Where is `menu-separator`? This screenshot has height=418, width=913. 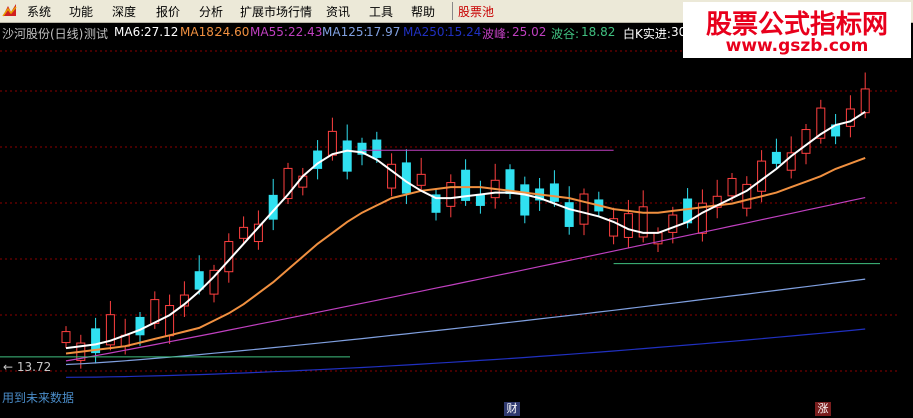
menu-separator is located at coordinates (452, 11).